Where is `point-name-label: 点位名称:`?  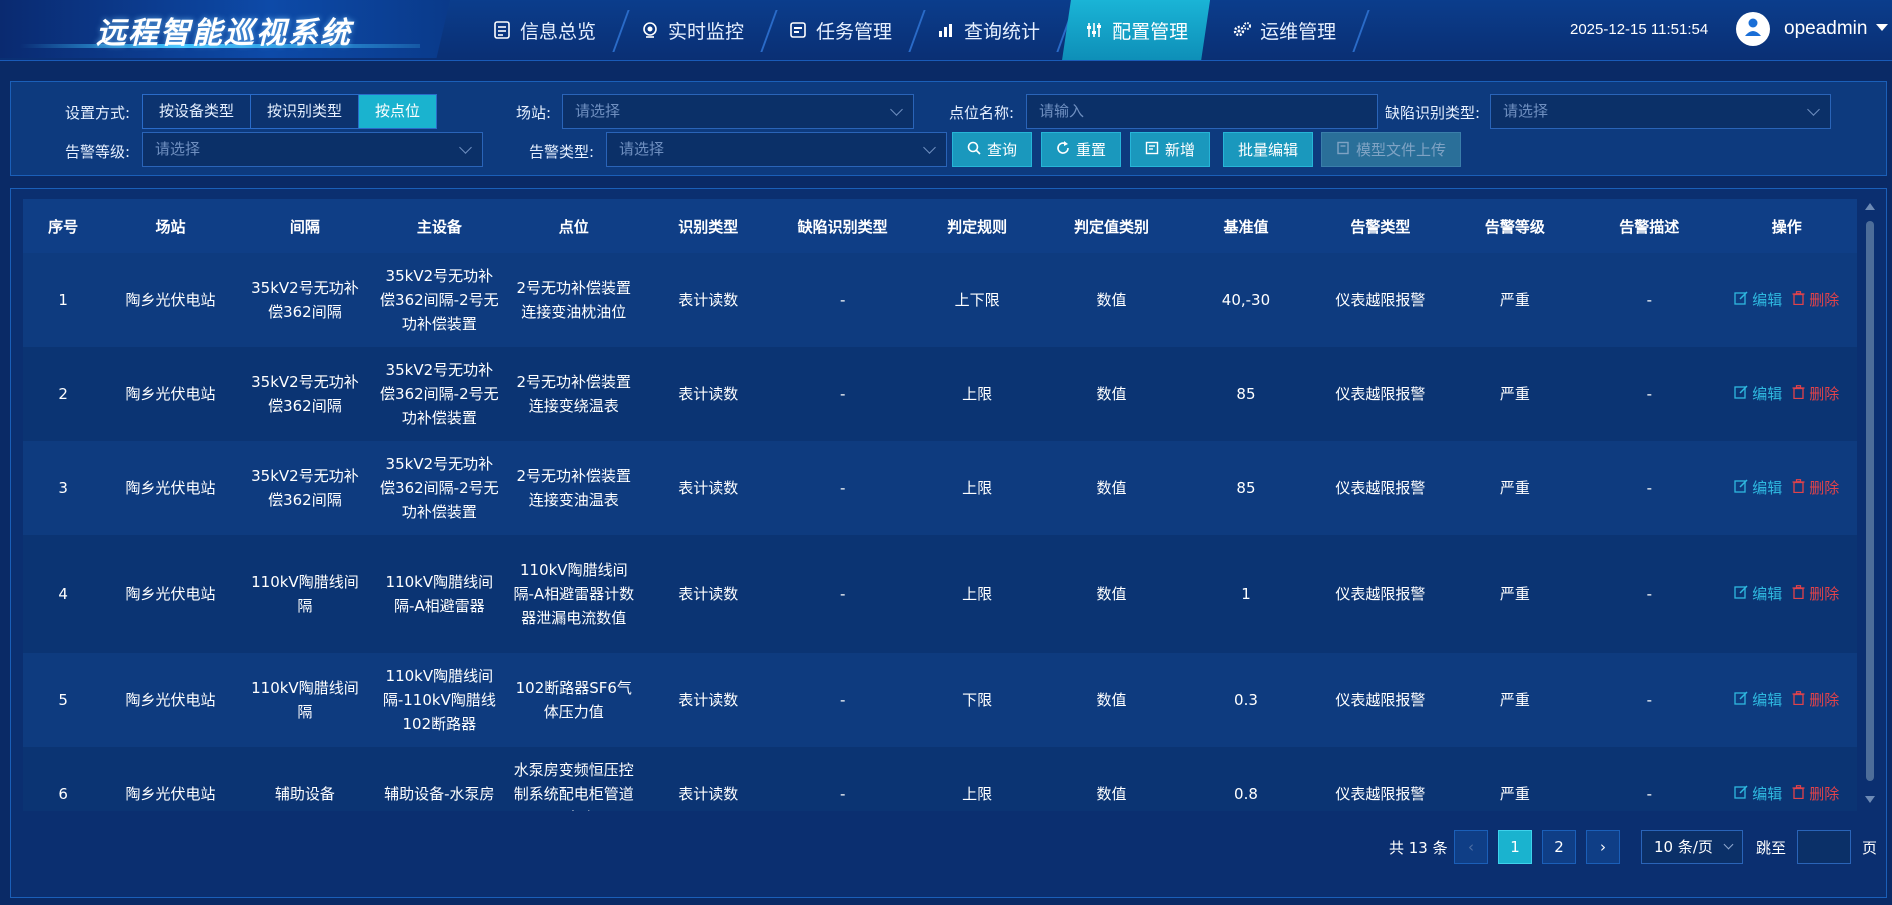
point-name-label: 点位名称: is located at coordinates (982, 113).